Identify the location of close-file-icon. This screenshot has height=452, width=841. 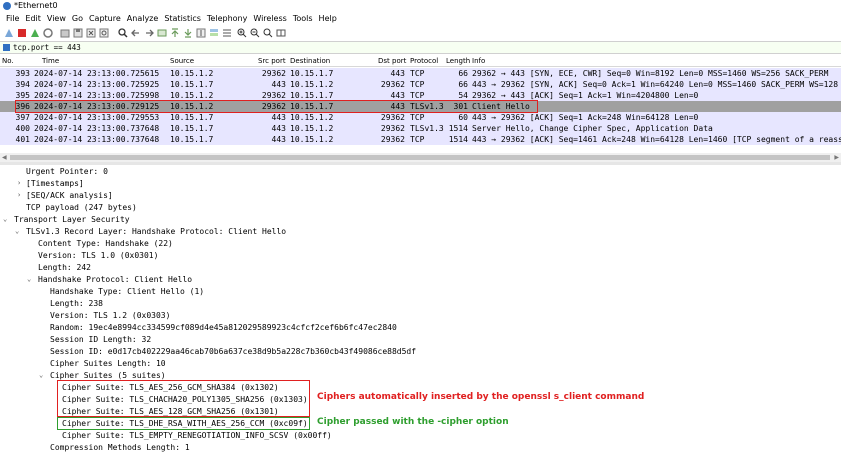
(91, 33).